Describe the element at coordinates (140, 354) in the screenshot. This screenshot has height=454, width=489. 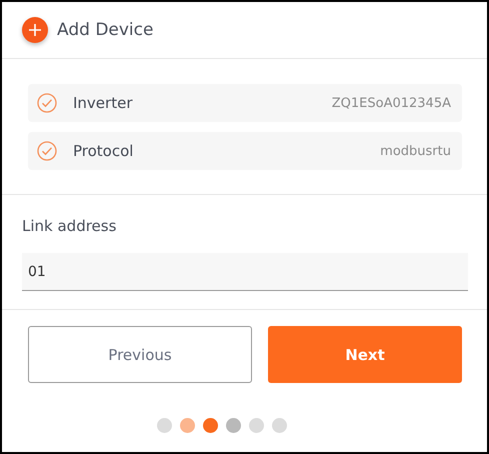
I see `previous-button: Previous` at that location.